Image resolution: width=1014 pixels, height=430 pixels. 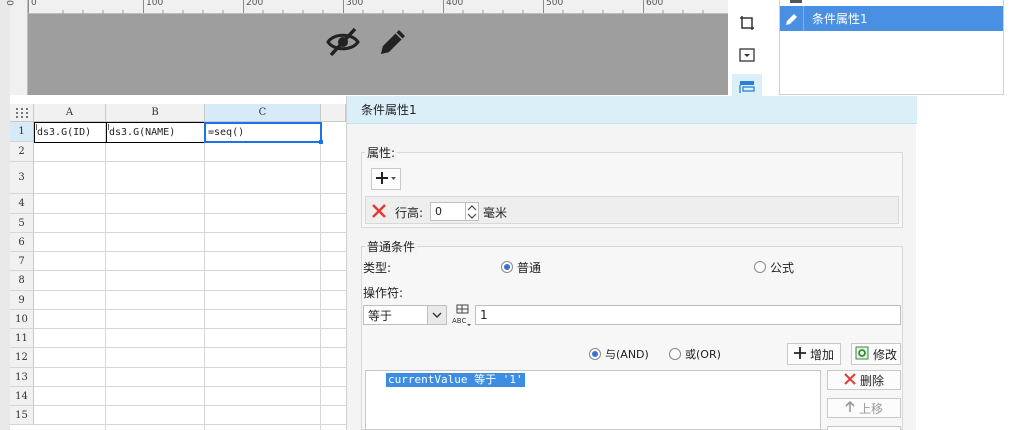 I want to click on cell-a1: ds3.G(ID), so click(x=70, y=132).